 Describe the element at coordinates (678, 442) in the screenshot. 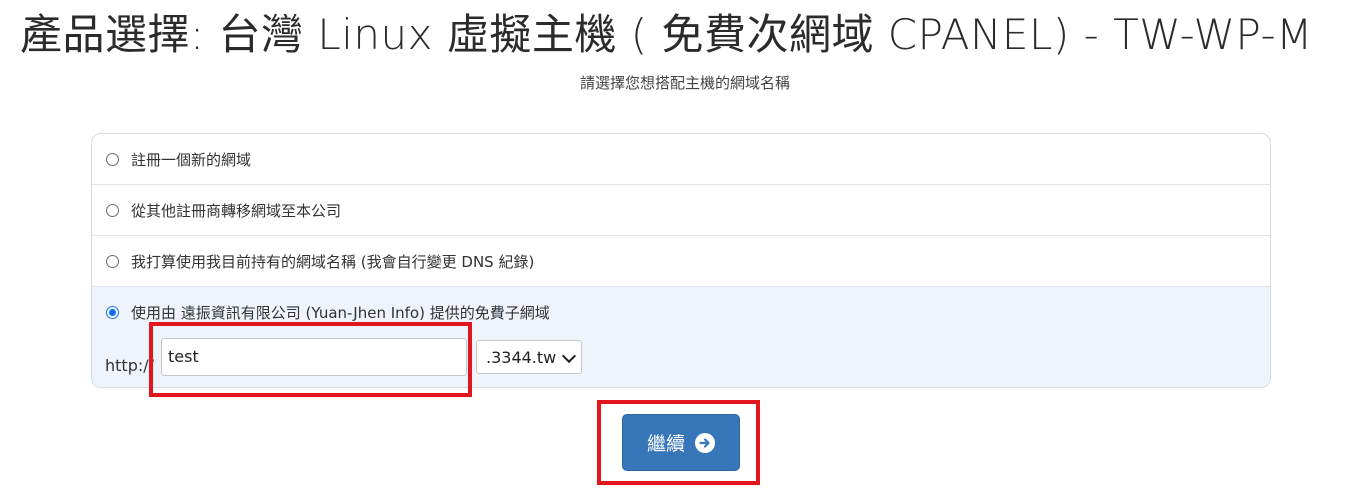

I see `highlight-box-continue` at that location.